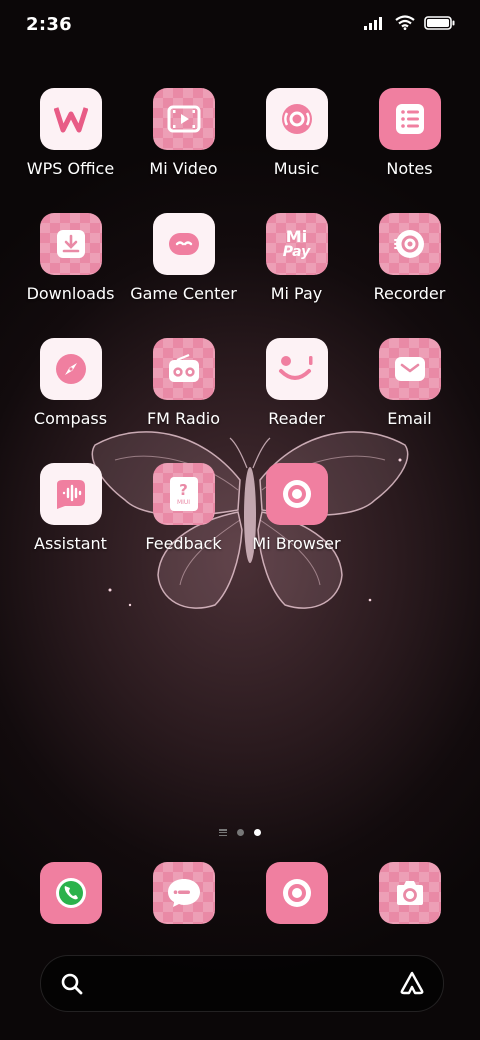 This screenshot has height=1040, width=480. I want to click on status-icons, so click(410, 22).